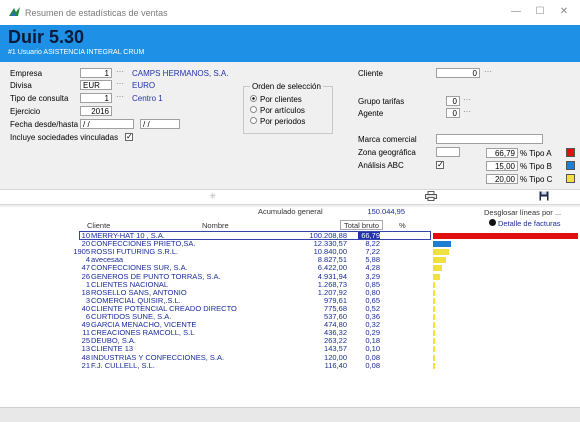 The height and width of the screenshot is (422, 580). I want to click on cell-nombre: F.J. CULLELL, S.L., so click(123, 365).